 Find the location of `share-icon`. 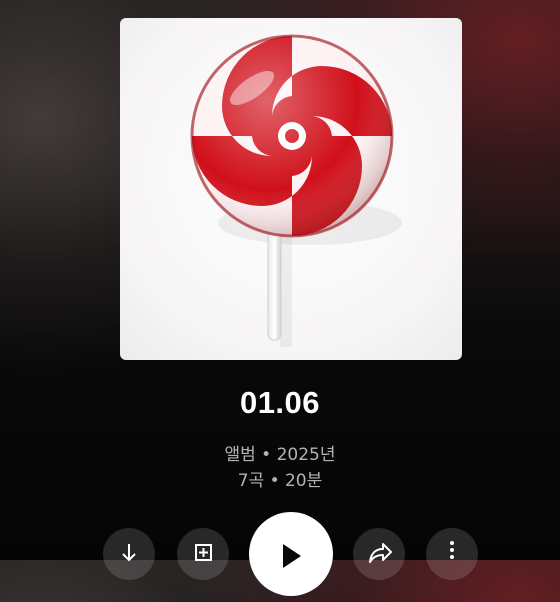

share-icon is located at coordinates (380, 553).